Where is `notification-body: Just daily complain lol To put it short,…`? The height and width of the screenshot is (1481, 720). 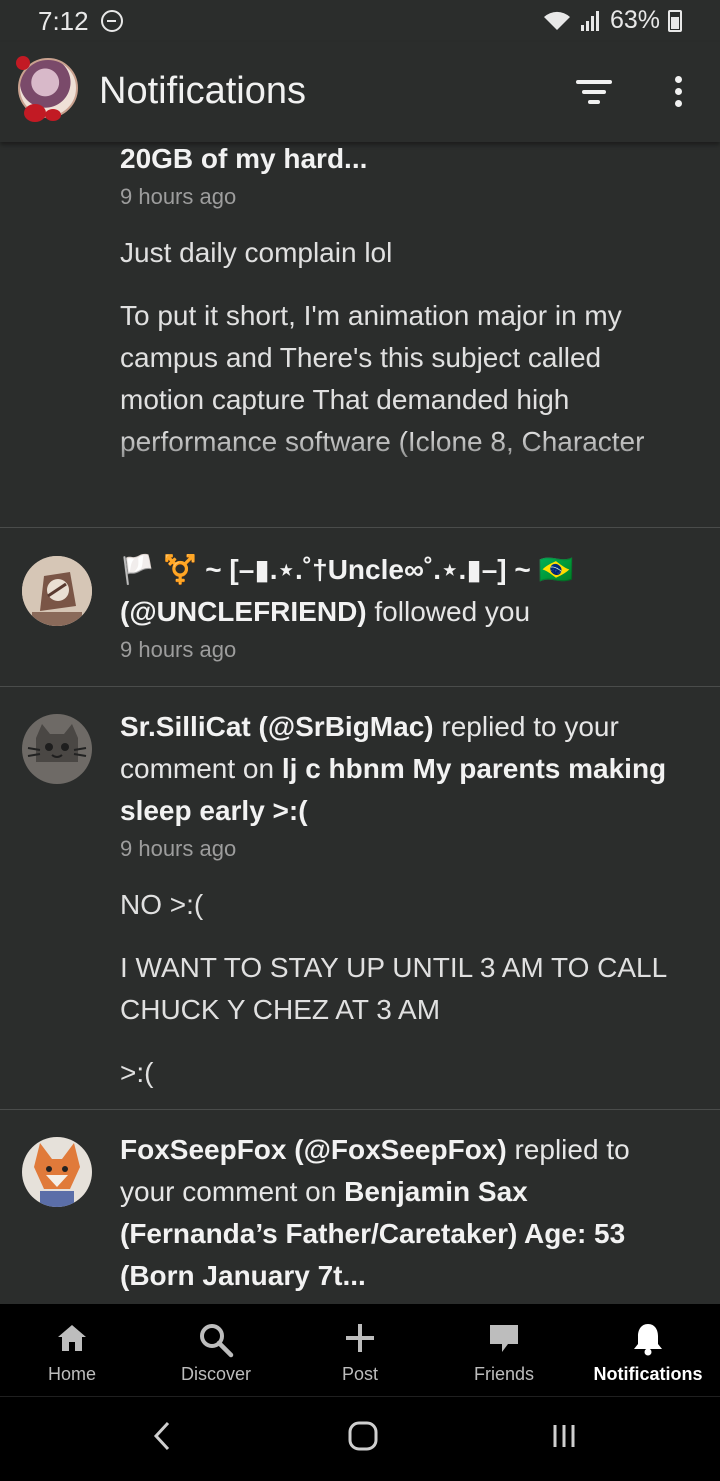
notification-body: Just daily complain lol To put it short,… is located at coordinates (405, 347).